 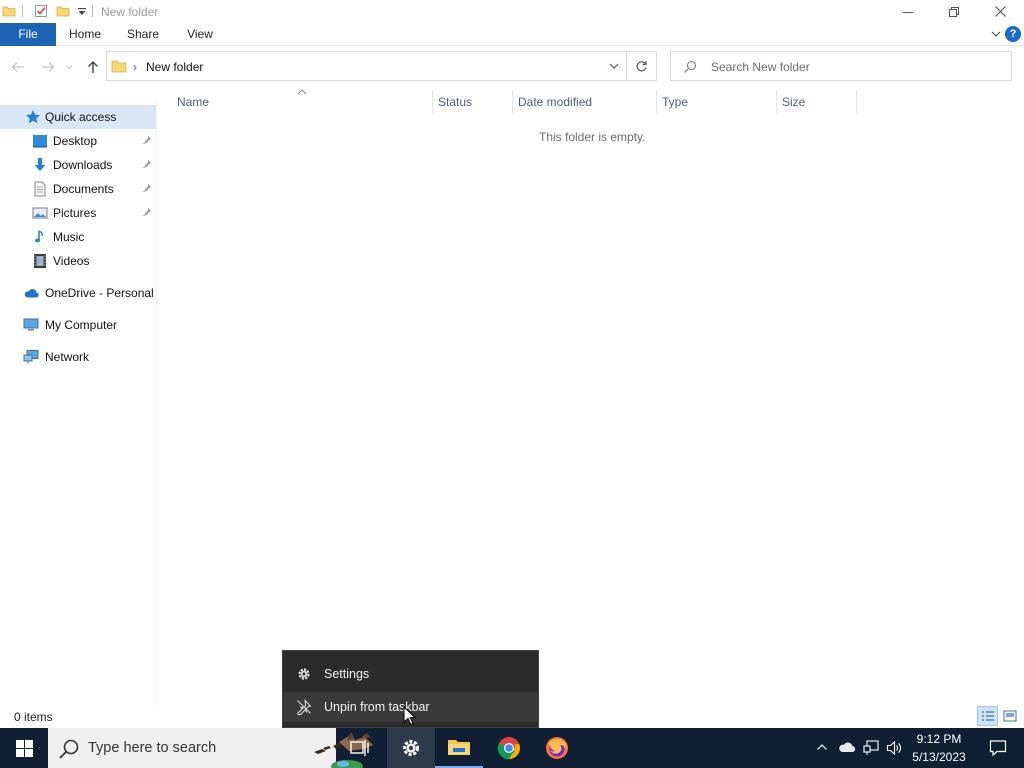 I want to click on search-input: Search New folder, so click(x=760, y=67).